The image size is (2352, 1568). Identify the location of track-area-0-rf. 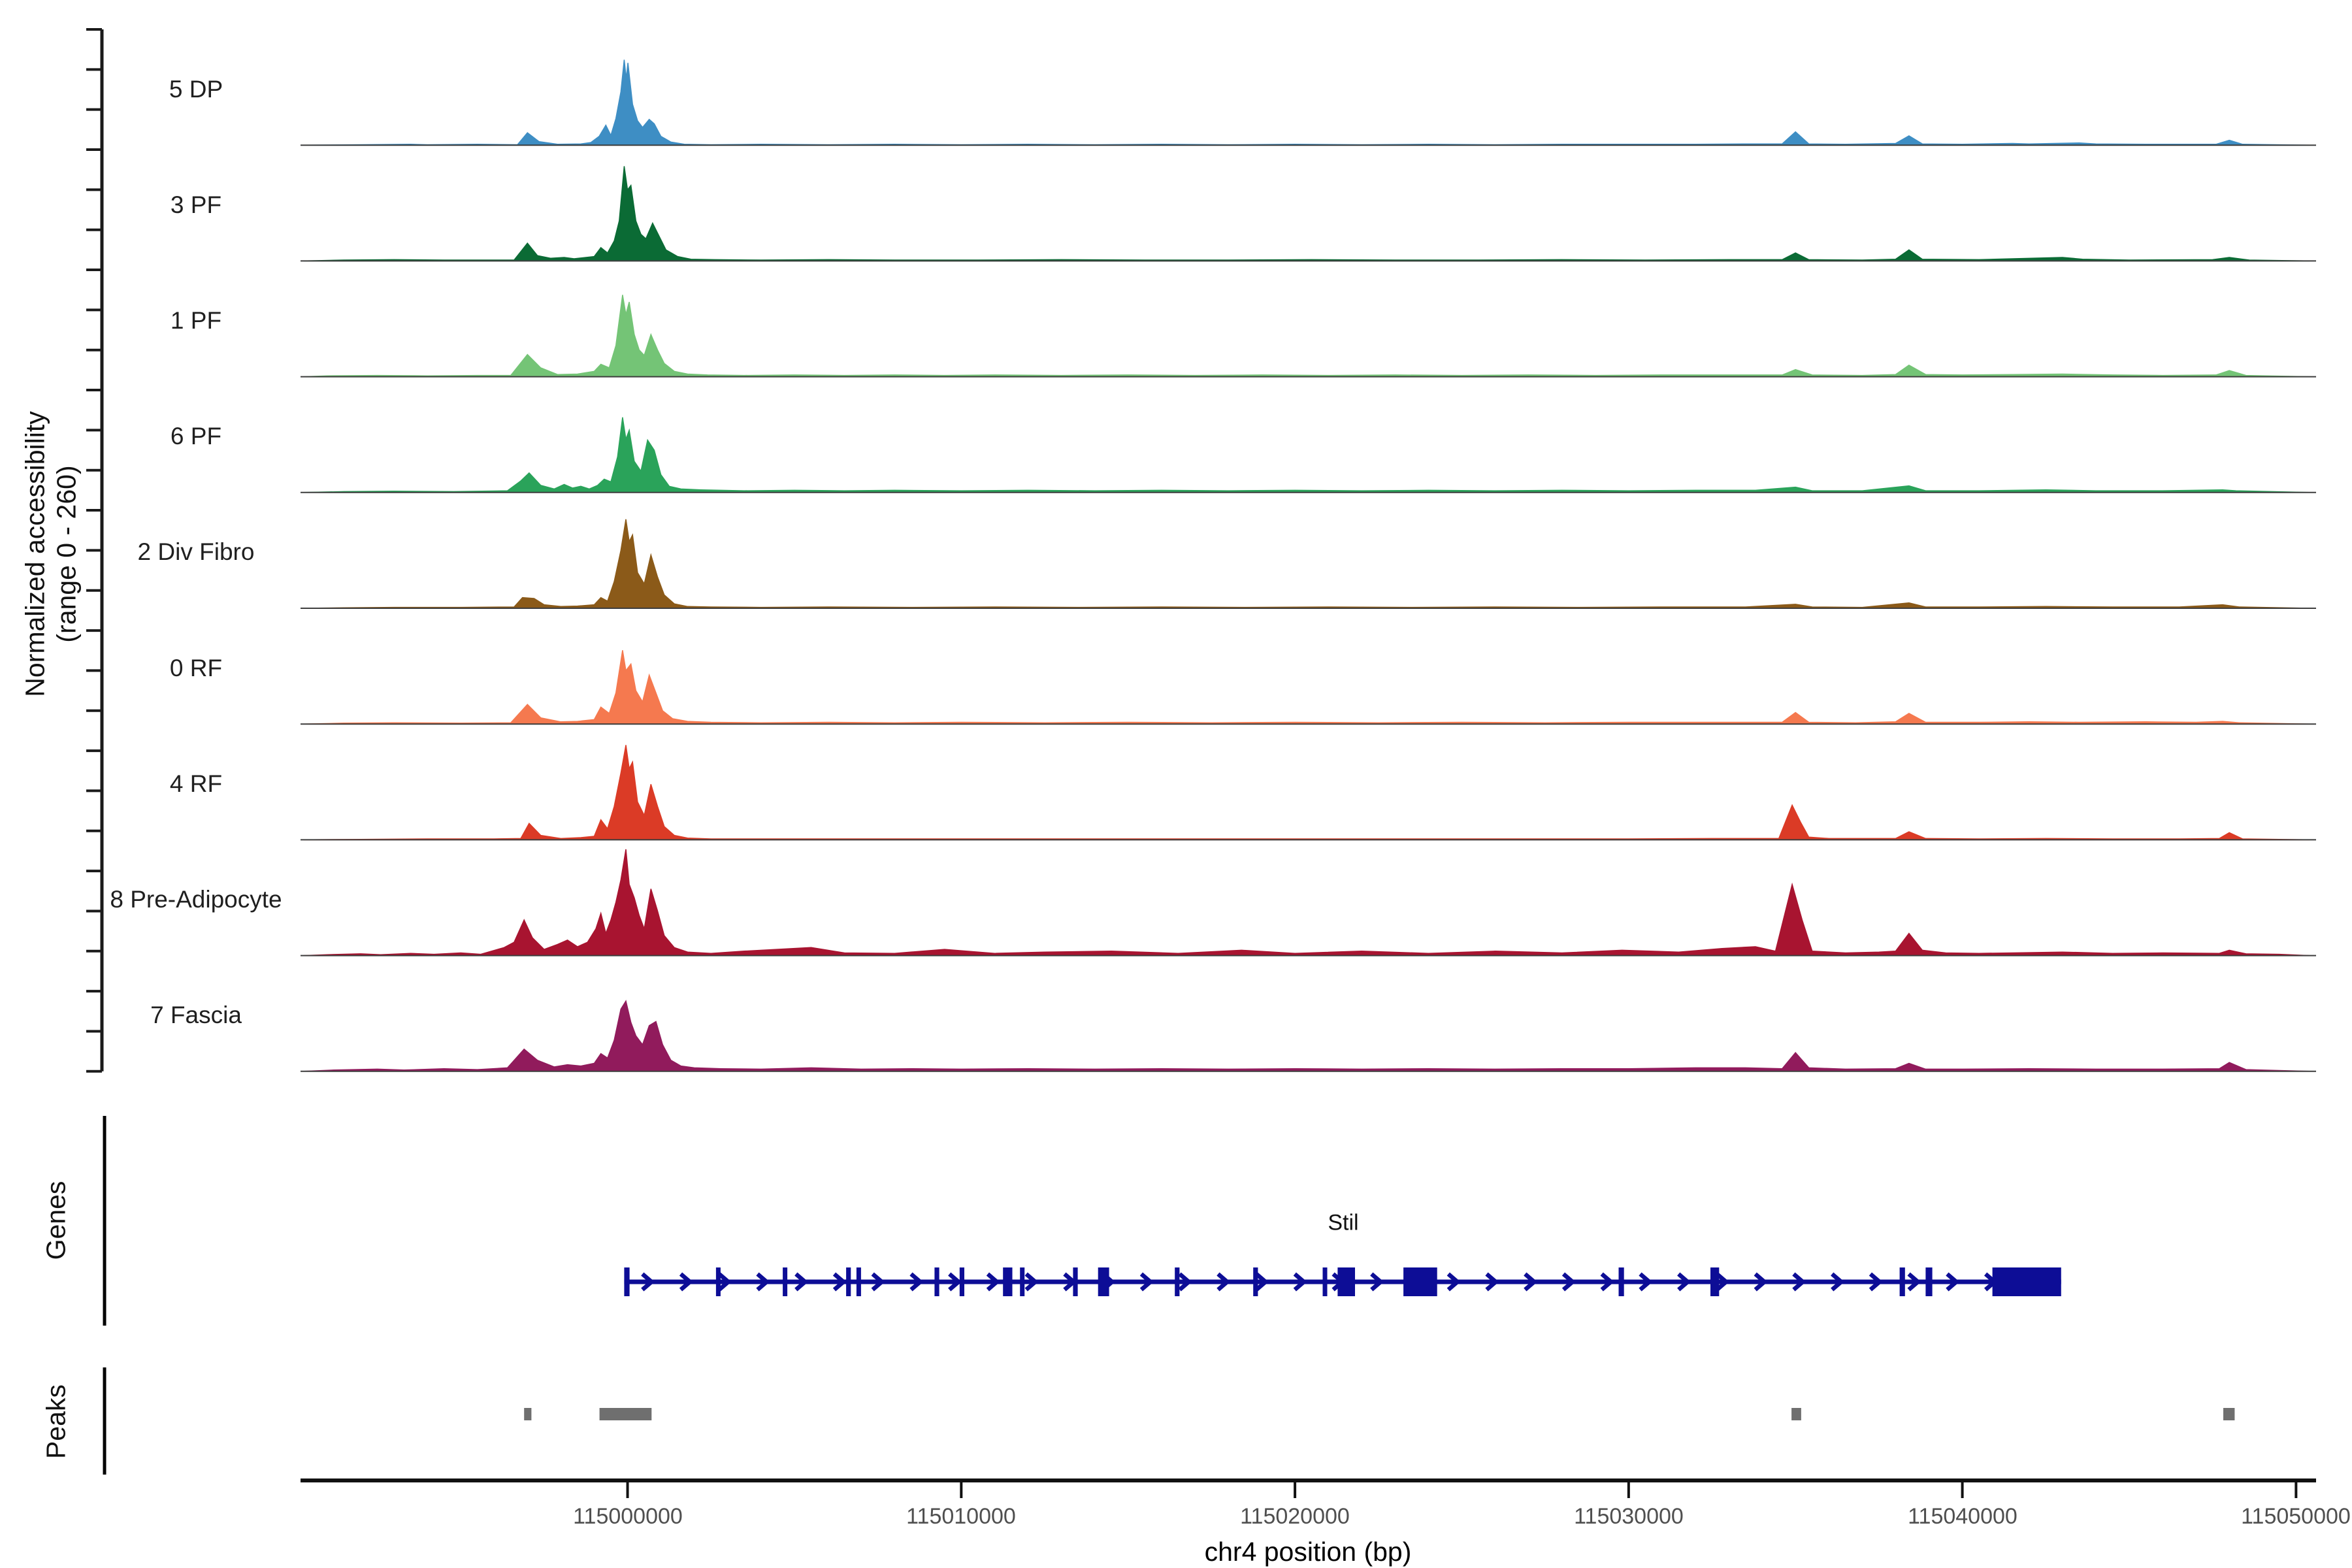
(1307, 687).